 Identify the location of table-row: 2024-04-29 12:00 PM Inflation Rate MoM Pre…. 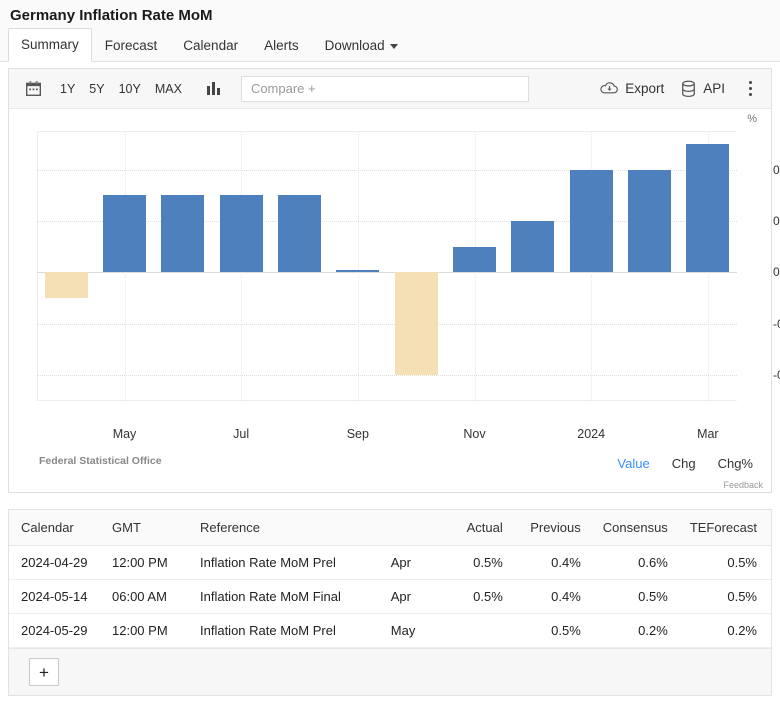
(390, 562).